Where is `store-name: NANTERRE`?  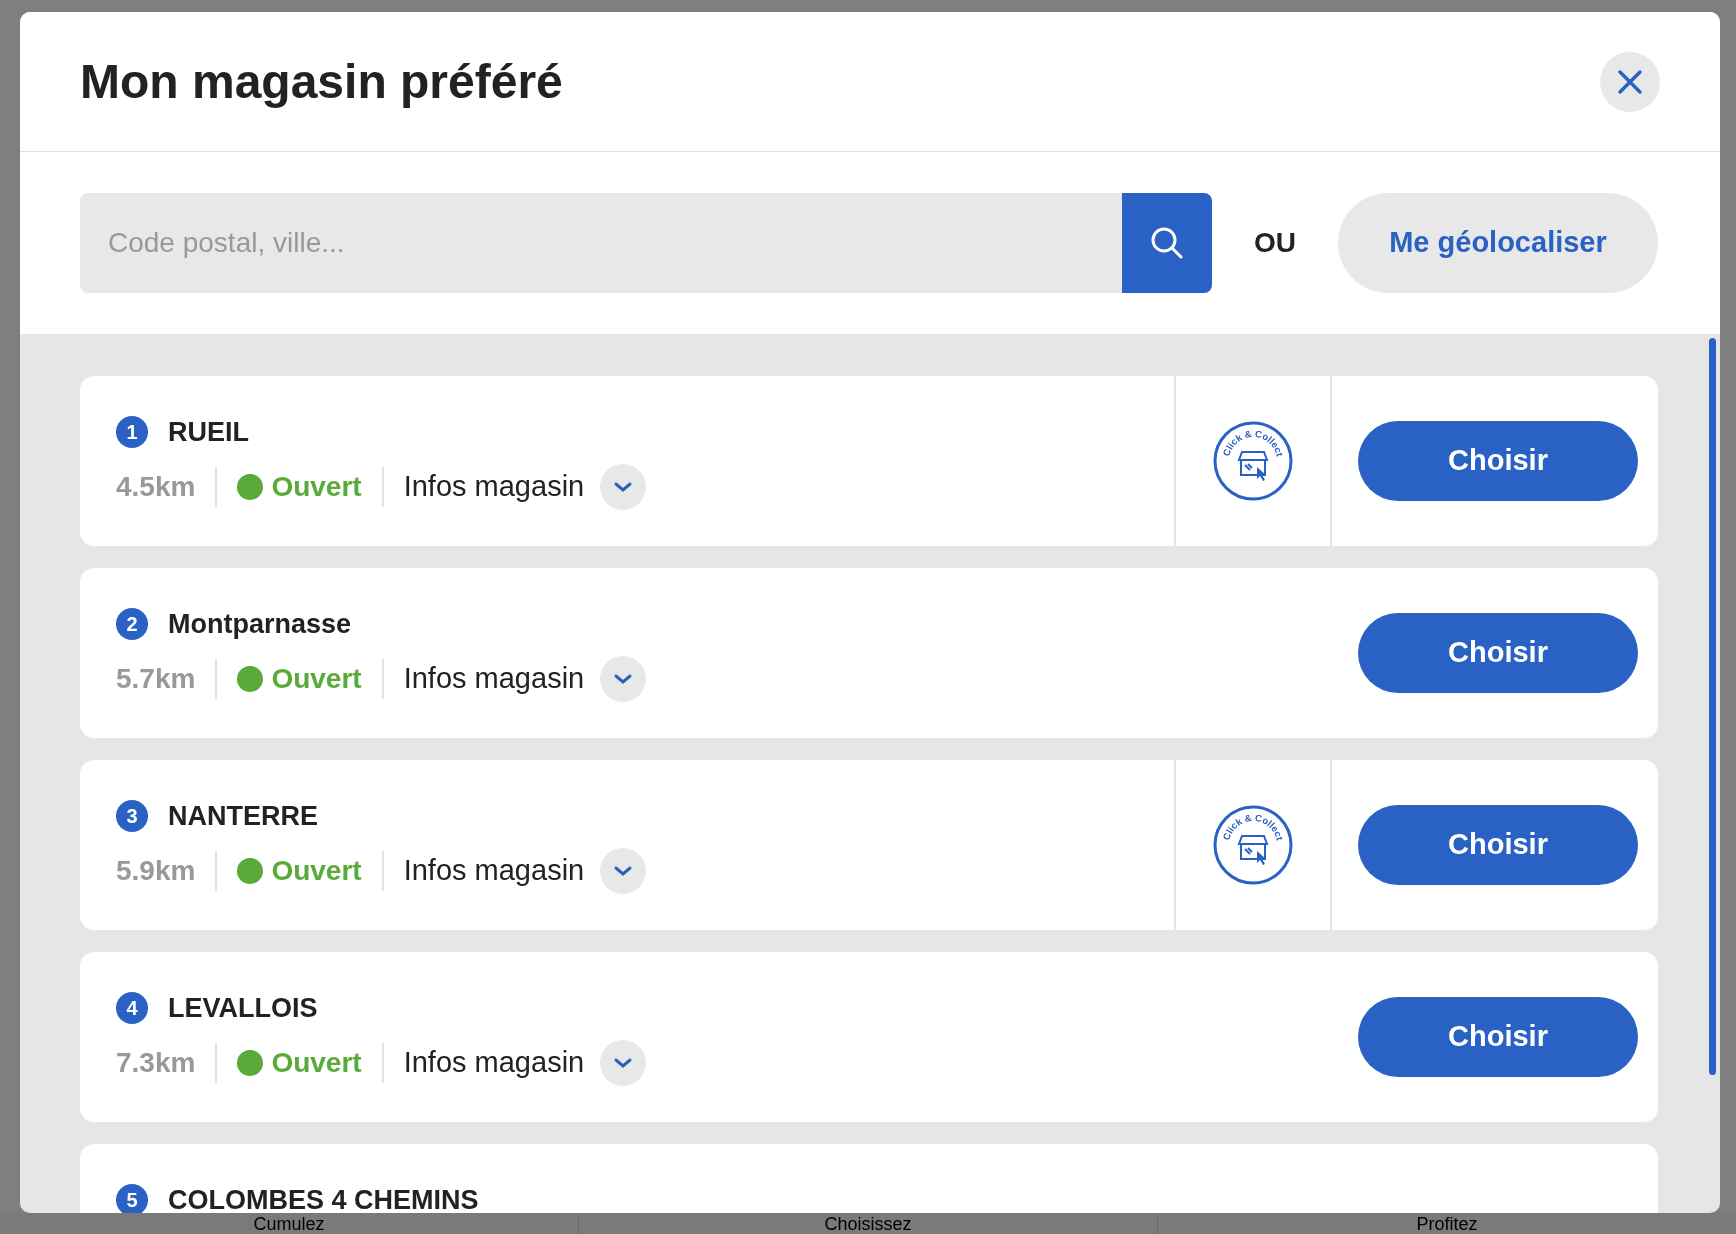 store-name: NANTERRE is located at coordinates (243, 816).